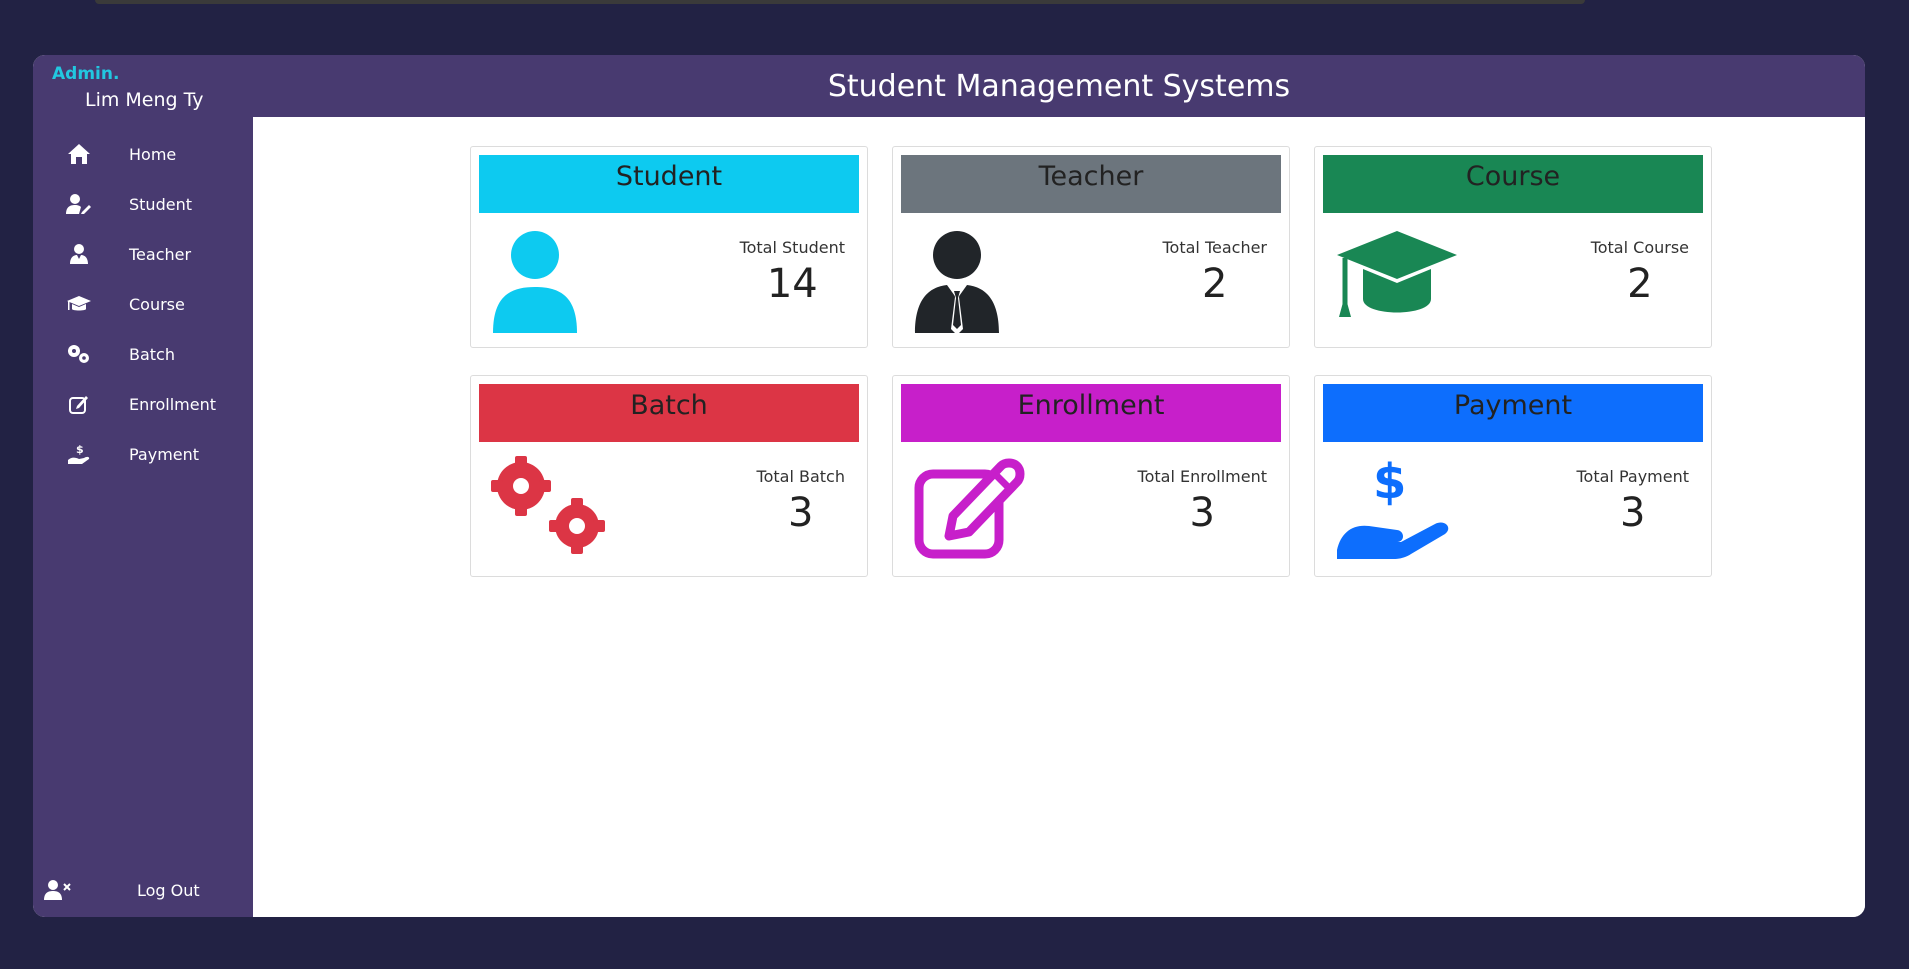 The height and width of the screenshot is (969, 1909). I want to click on sidebar-item-label: Payment, so click(164, 454).